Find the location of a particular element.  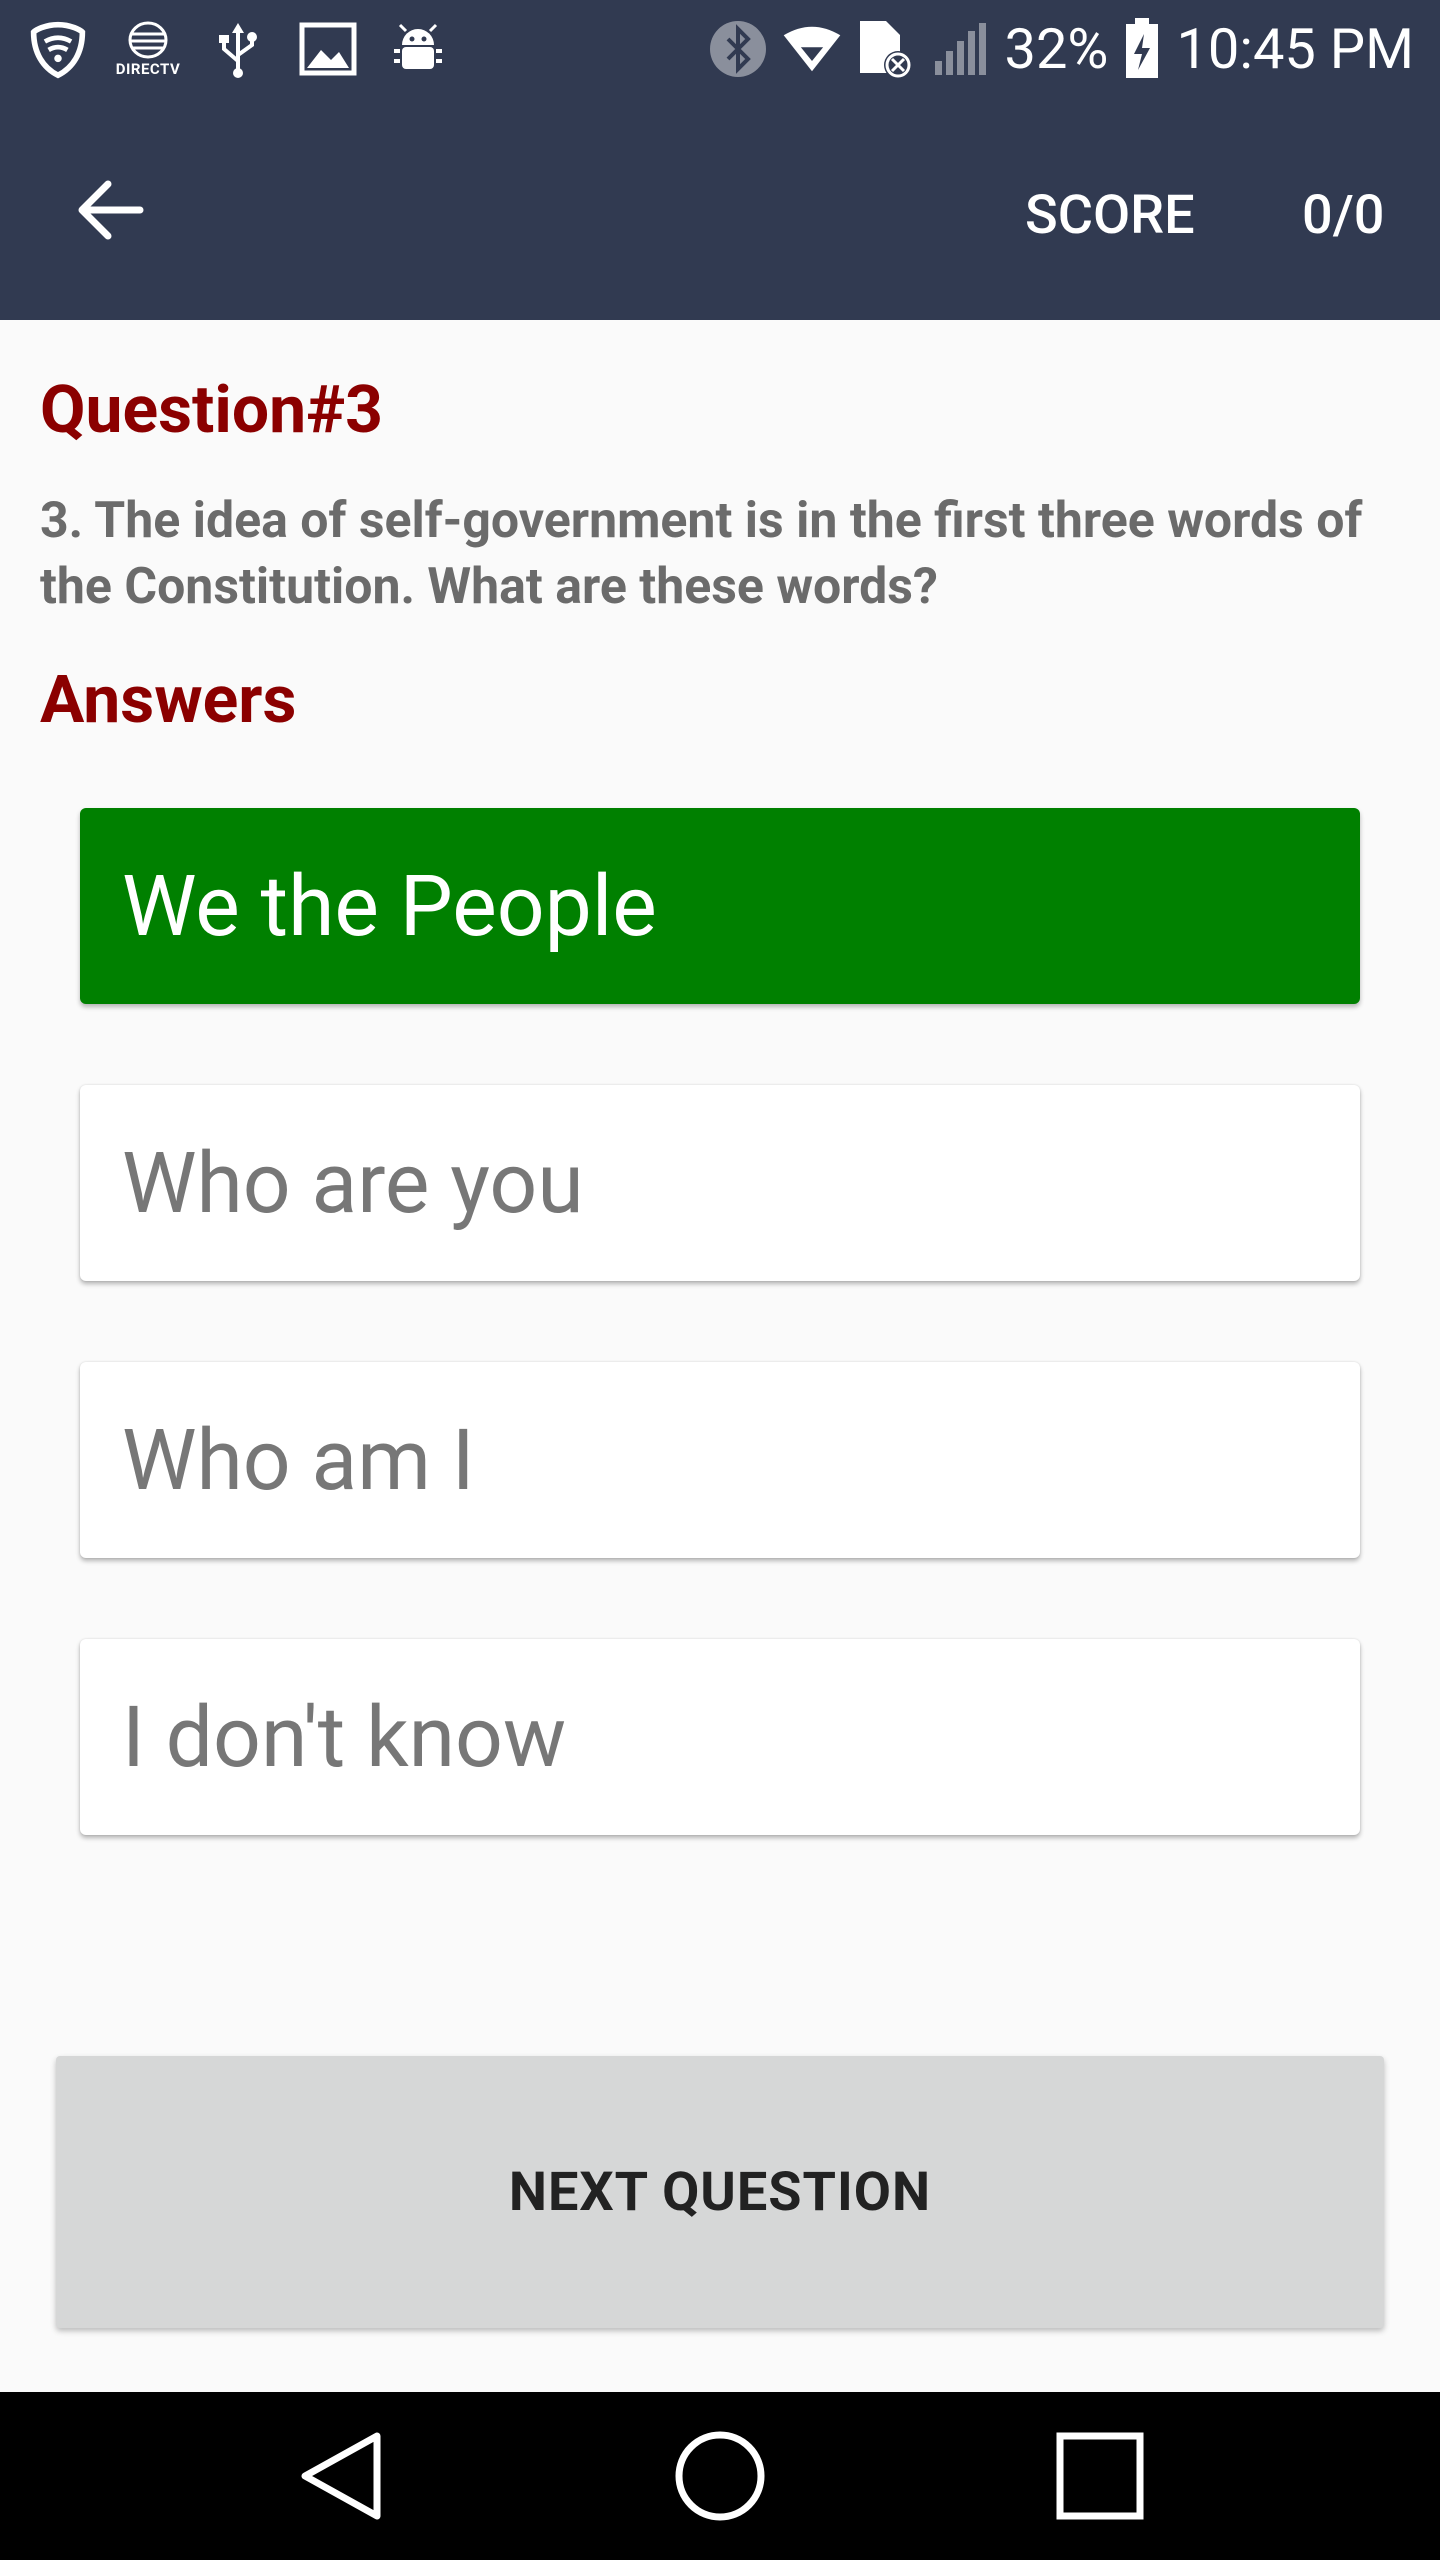

status-bar-right-icons: 32% 10:45 PM is located at coordinates (1061, 49).